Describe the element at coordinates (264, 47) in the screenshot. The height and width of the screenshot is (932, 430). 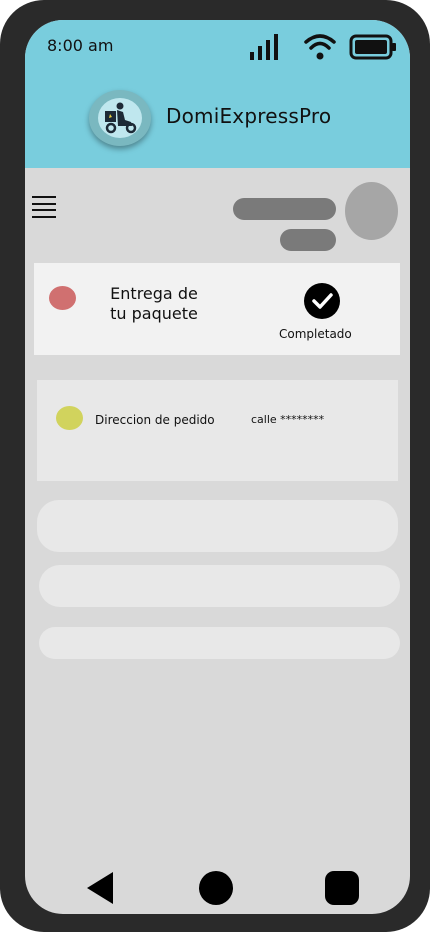
I see `cellular-signal-icon` at that location.